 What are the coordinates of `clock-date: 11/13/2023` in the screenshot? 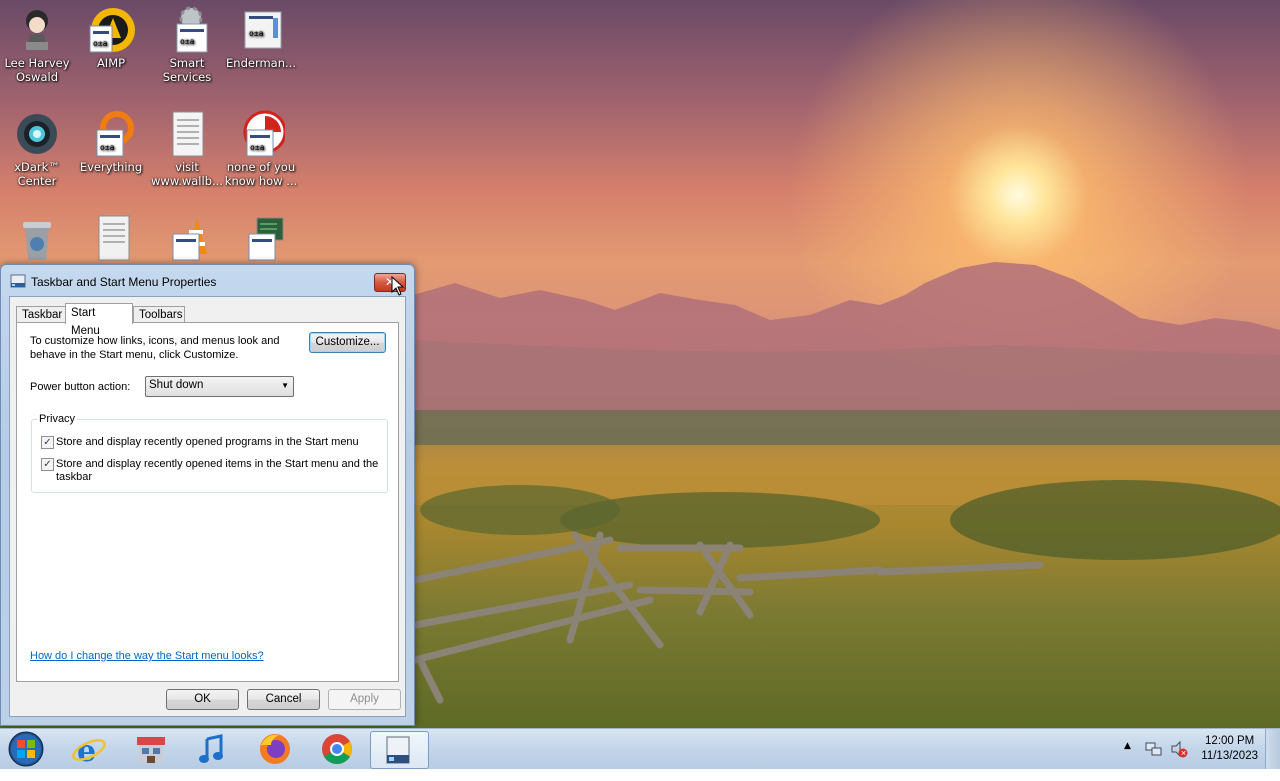 It's located at (1229, 756).